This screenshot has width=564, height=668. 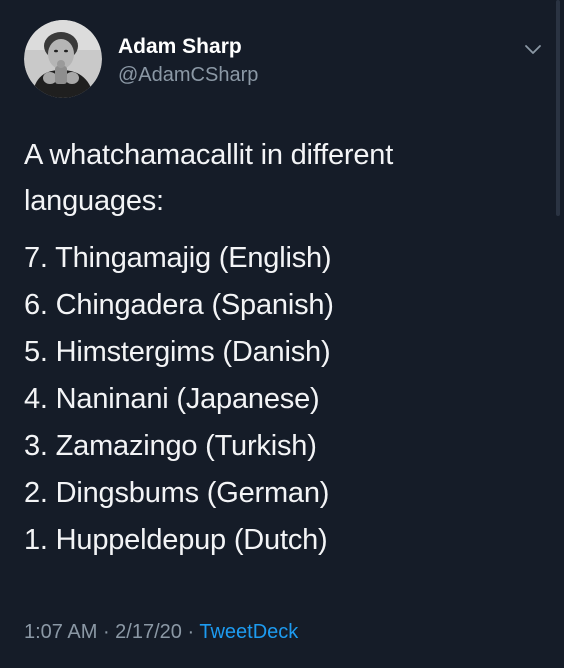 I want to click on tweet-menu-button, so click(x=533, y=49).